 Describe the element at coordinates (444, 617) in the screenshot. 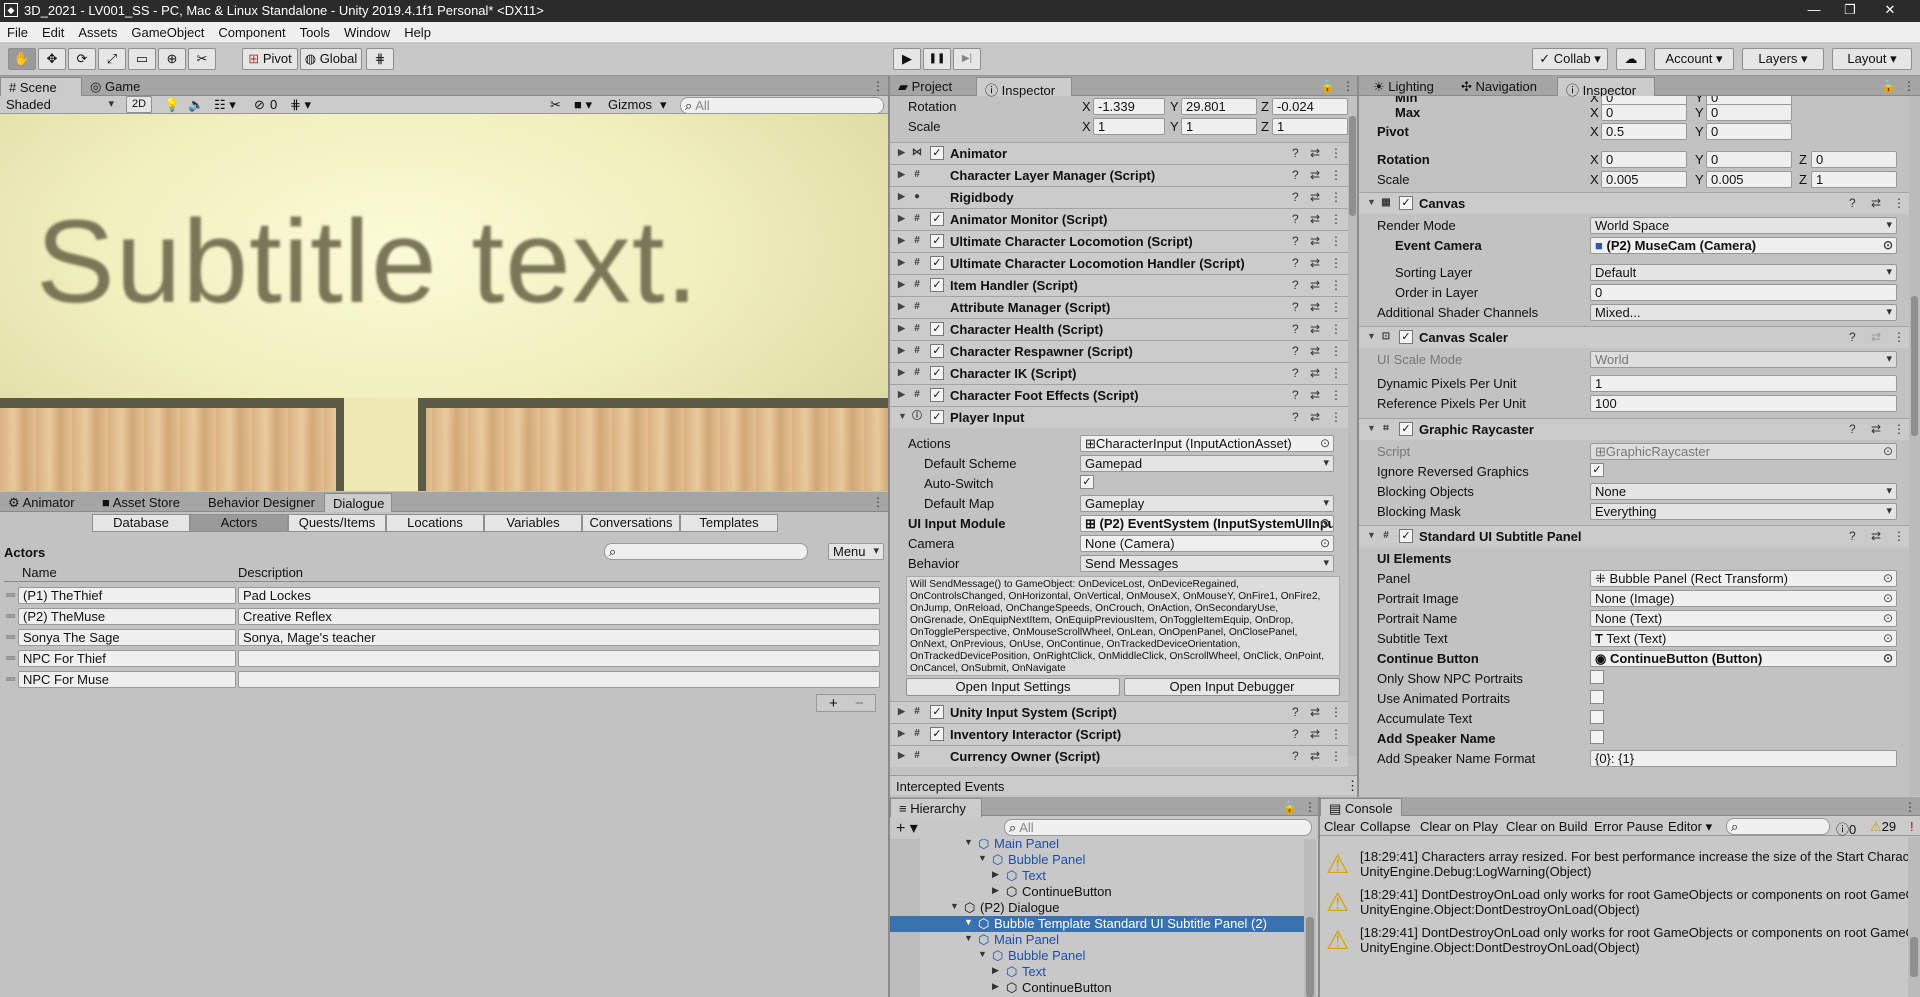

I see `actor-row: ═ (P2) TheMuse Creative Reflex` at that location.